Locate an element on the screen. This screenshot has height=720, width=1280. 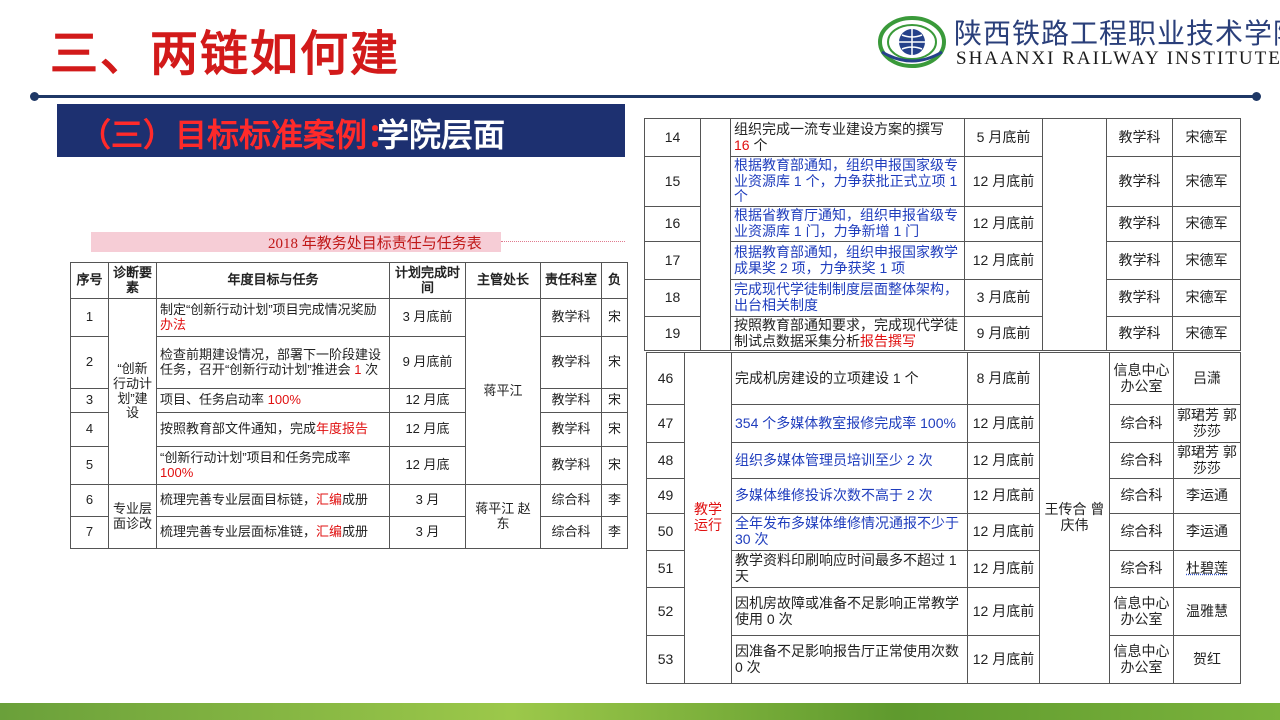
table-row: 18 完成现代学徒制制度层面整体架构，出台相关制度 3 月底前 教学科 宋德军 is located at coordinates (942, 298).